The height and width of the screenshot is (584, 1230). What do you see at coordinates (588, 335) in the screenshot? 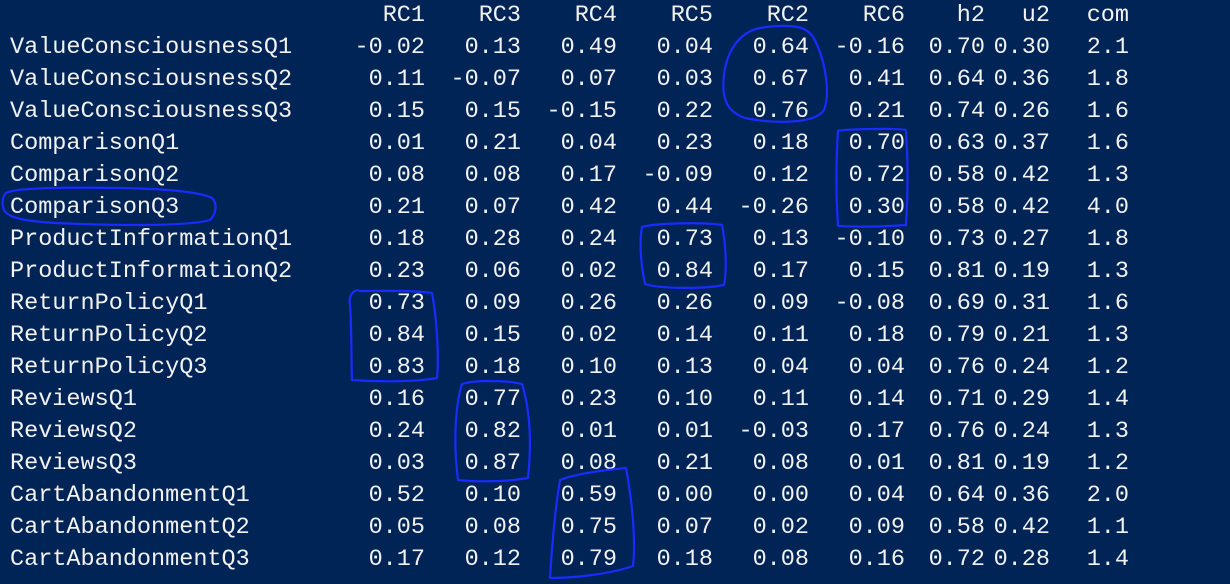
I see `table-cell: 0.02` at bounding box center [588, 335].